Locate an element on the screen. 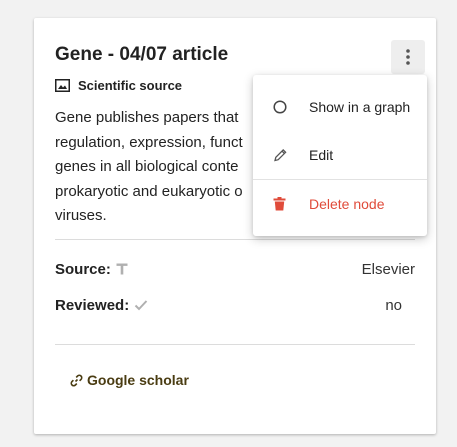 The width and height of the screenshot is (457, 447). field-label: Reviewed: is located at coordinates (92, 305).